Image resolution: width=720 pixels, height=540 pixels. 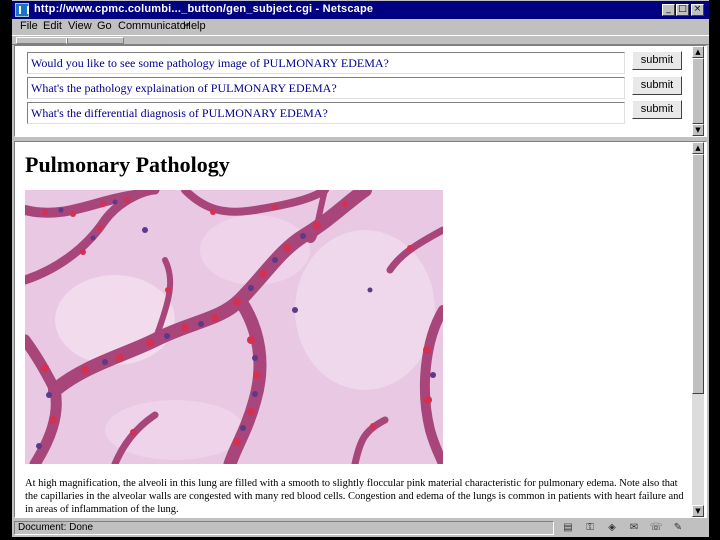 What do you see at coordinates (154, 26) in the screenshot?
I see `menu-communicator: Communicator` at bounding box center [154, 26].